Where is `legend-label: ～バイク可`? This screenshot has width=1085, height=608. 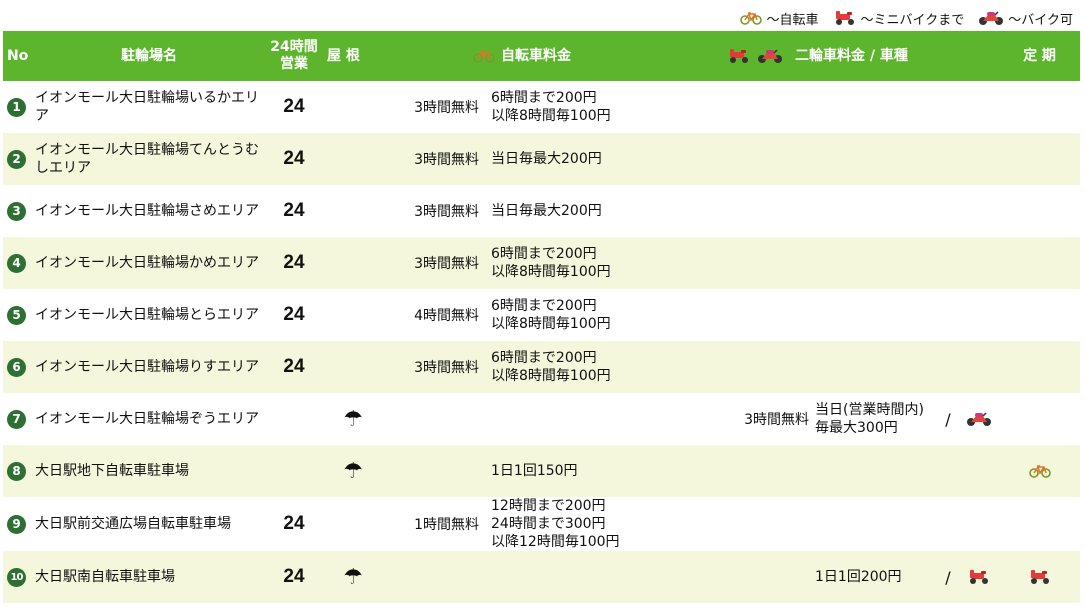 legend-label: ～バイク可 is located at coordinates (1040, 20).